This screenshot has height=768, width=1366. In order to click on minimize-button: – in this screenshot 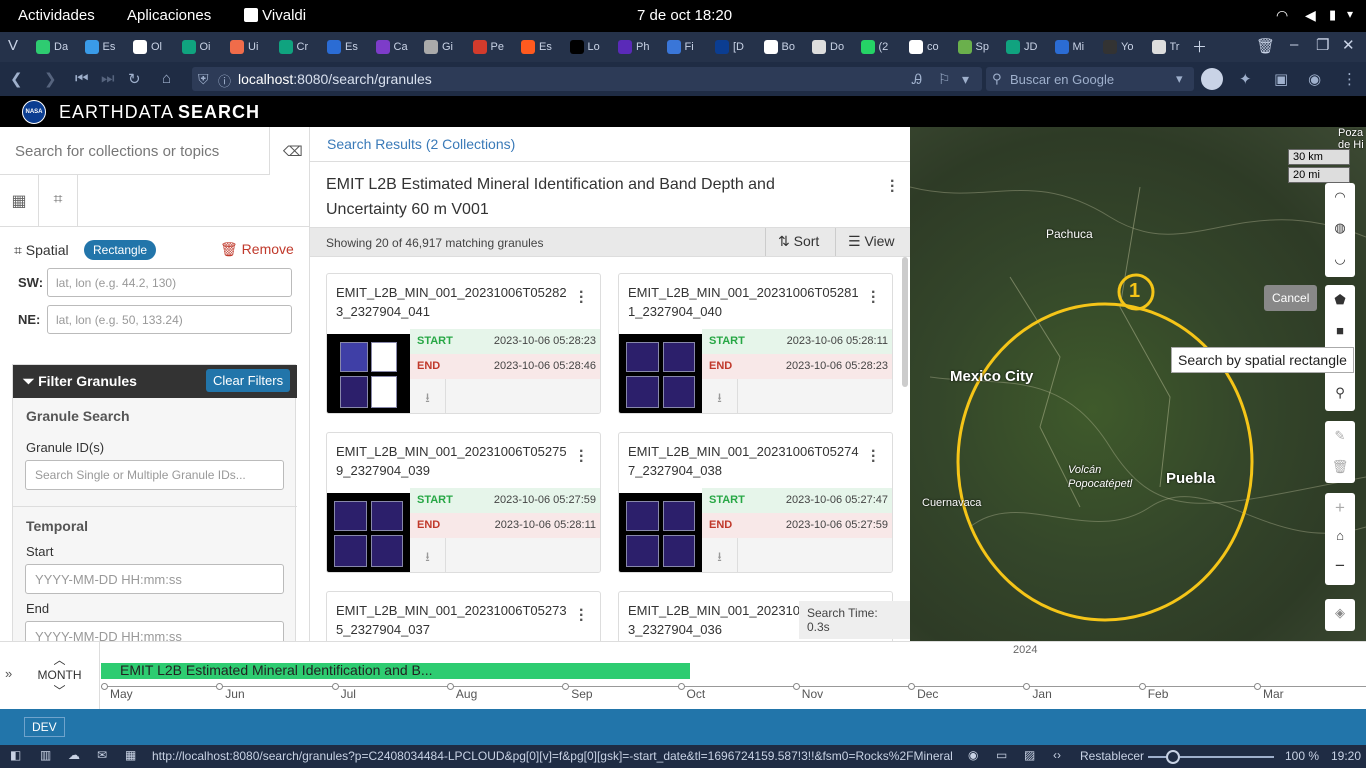, I will do `click(1294, 44)`.